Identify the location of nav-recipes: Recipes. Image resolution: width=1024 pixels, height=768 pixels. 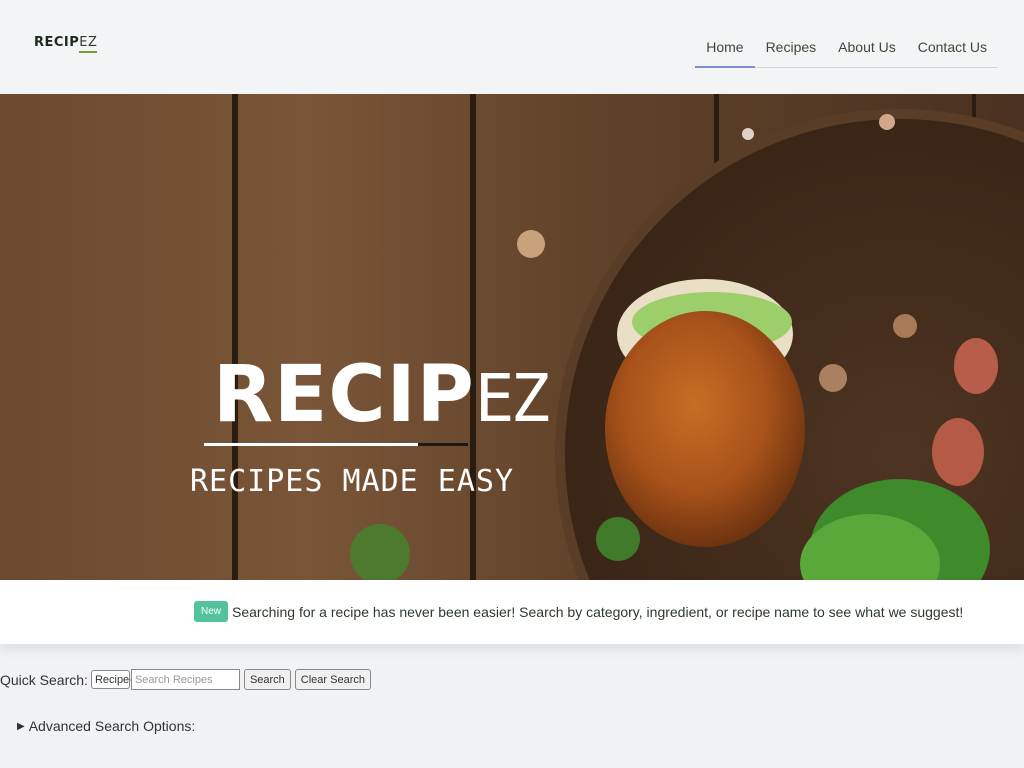
(791, 49).